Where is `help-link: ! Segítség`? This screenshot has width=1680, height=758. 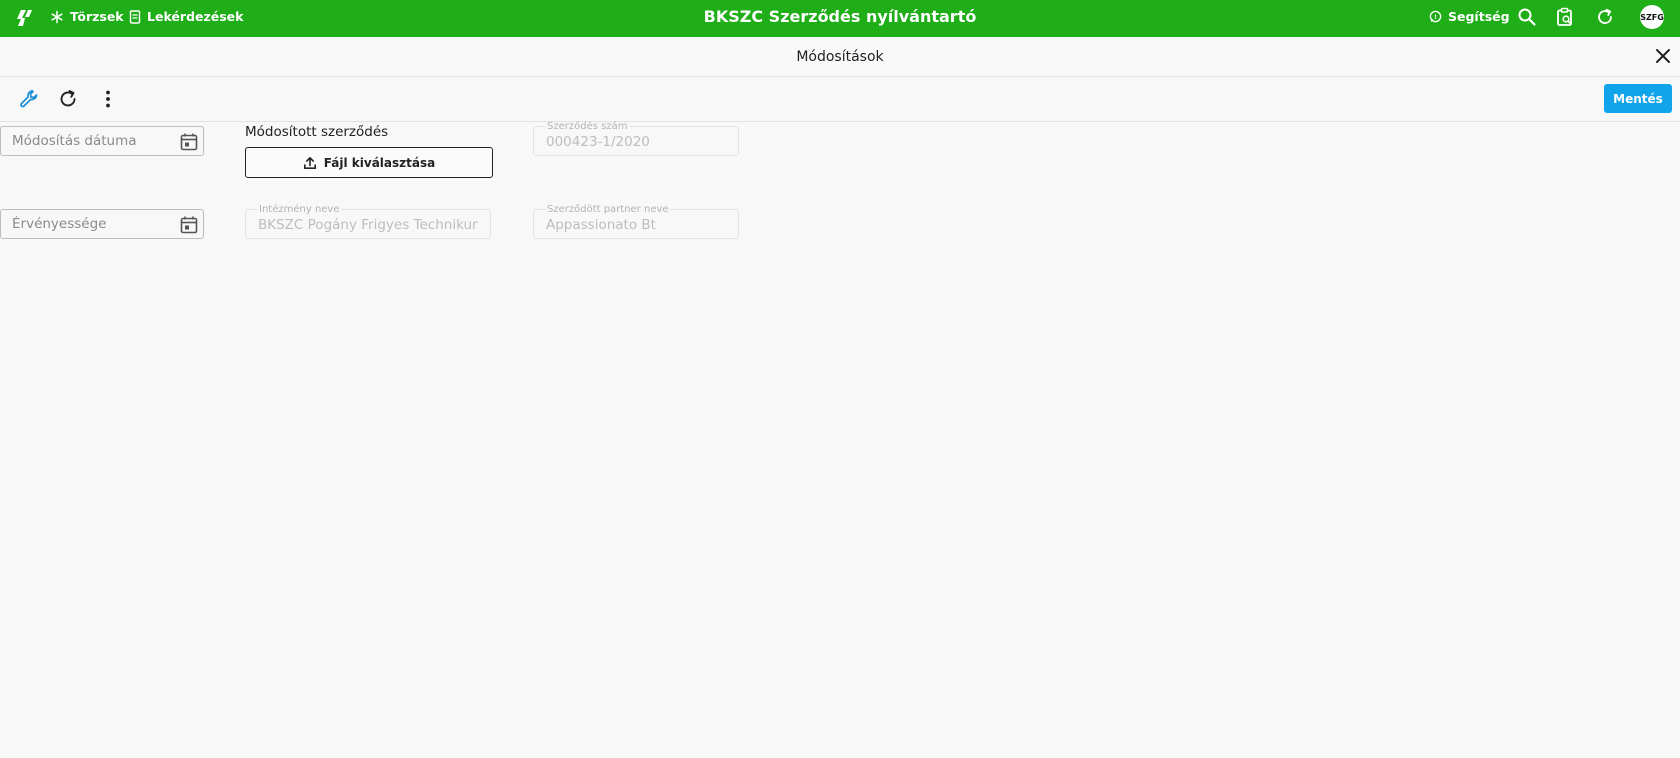
help-link: ! Segítség is located at coordinates (1469, 16).